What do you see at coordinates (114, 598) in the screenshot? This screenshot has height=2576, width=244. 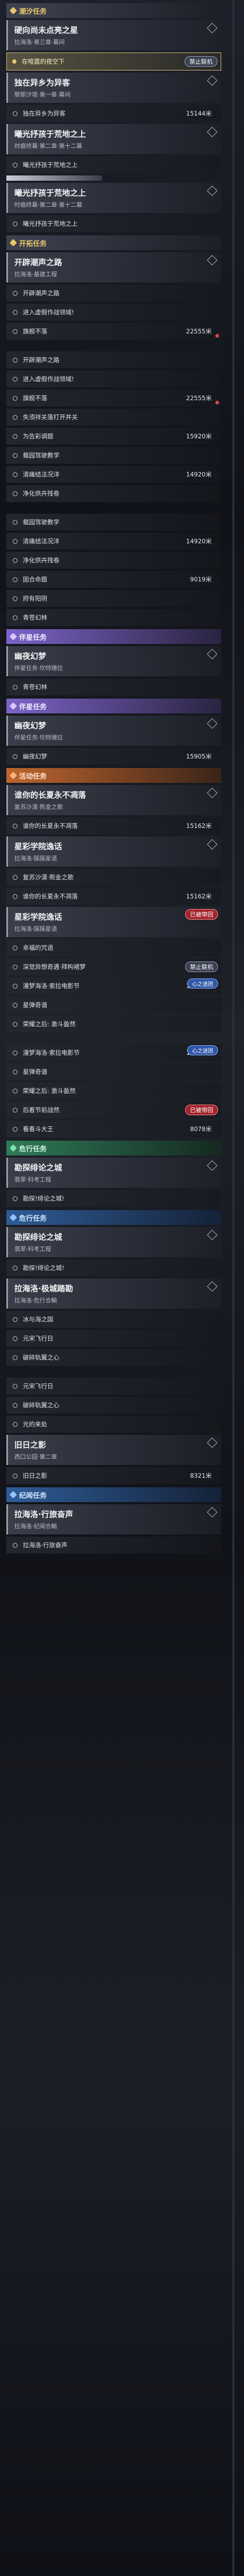 I see `objective-row: 府有阳阴` at bounding box center [114, 598].